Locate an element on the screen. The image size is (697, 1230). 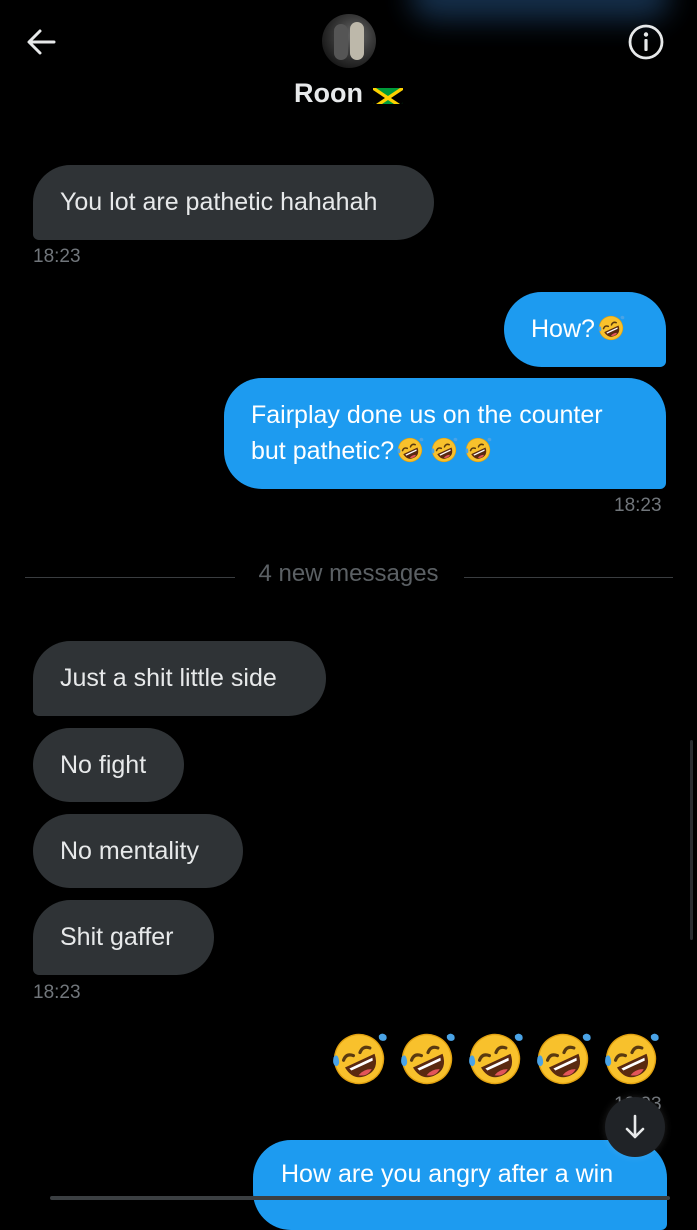
arrow-down-icon is located at coordinates (635, 1126).